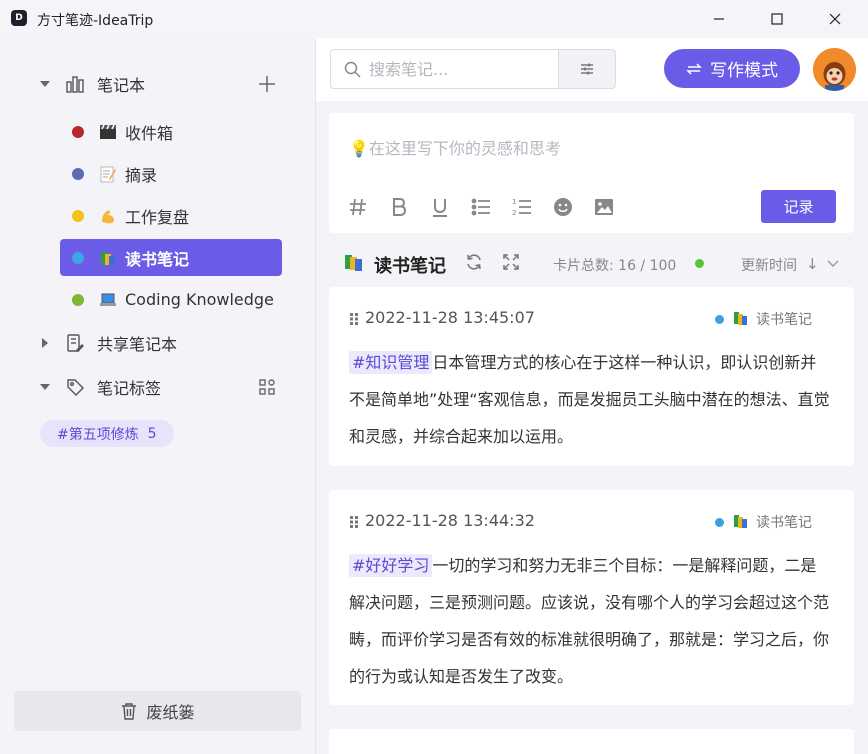  Describe the element at coordinates (157, 259) in the screenshot. I see `notebook-item-label: 读书笔记` at that location.